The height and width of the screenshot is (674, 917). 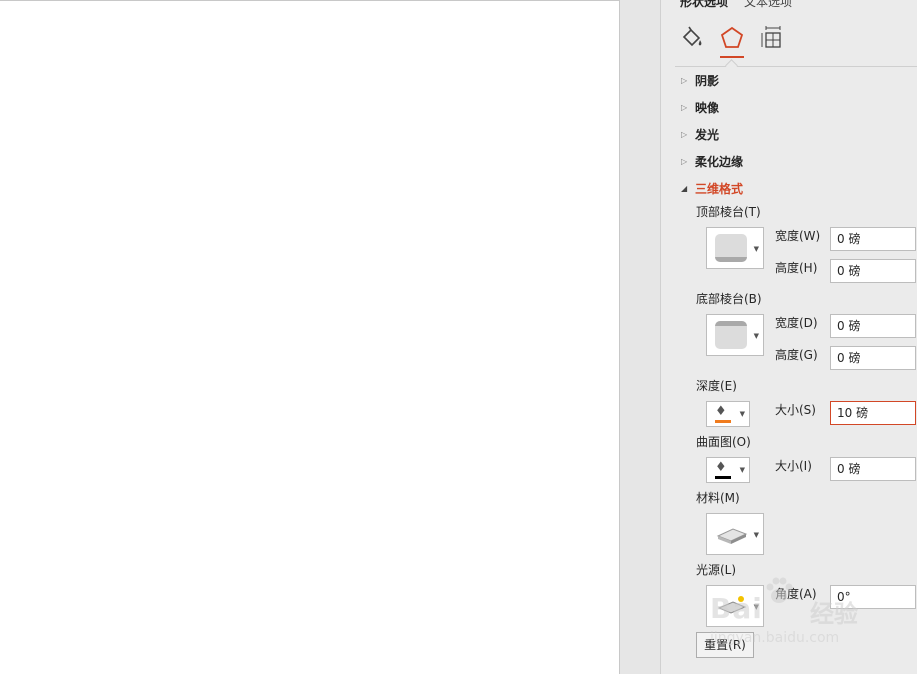 What do you see at coordinates (707, 134) in the screenshot?
I see `section-glow-label: 发光` at bounding box center [707, 134].